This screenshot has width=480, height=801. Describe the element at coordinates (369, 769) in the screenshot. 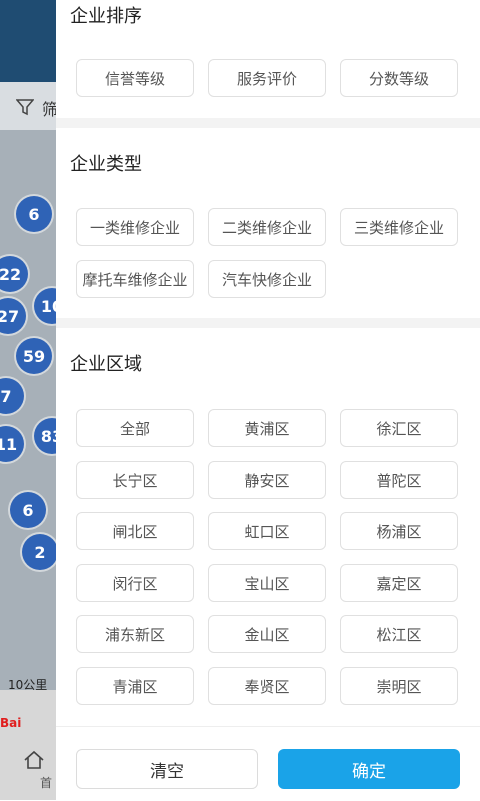

I see `confirm-button: 确定` at that location.